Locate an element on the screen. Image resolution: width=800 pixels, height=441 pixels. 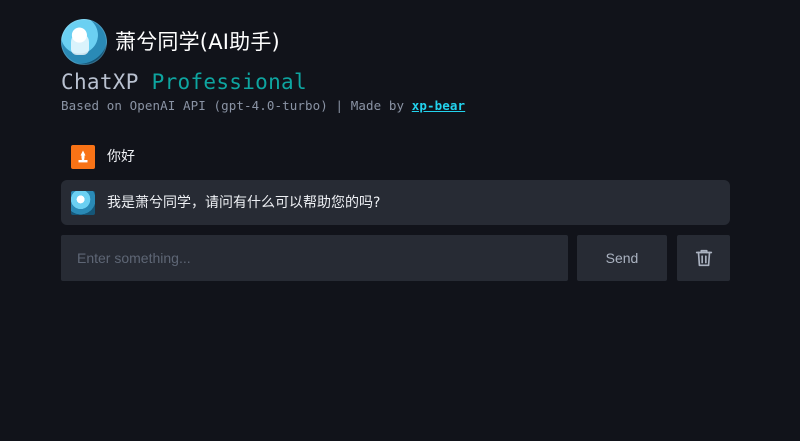
message-text: 我是萧兮同学，请问有什么可以帮助您的吗? is located at coordinates (244, 202).